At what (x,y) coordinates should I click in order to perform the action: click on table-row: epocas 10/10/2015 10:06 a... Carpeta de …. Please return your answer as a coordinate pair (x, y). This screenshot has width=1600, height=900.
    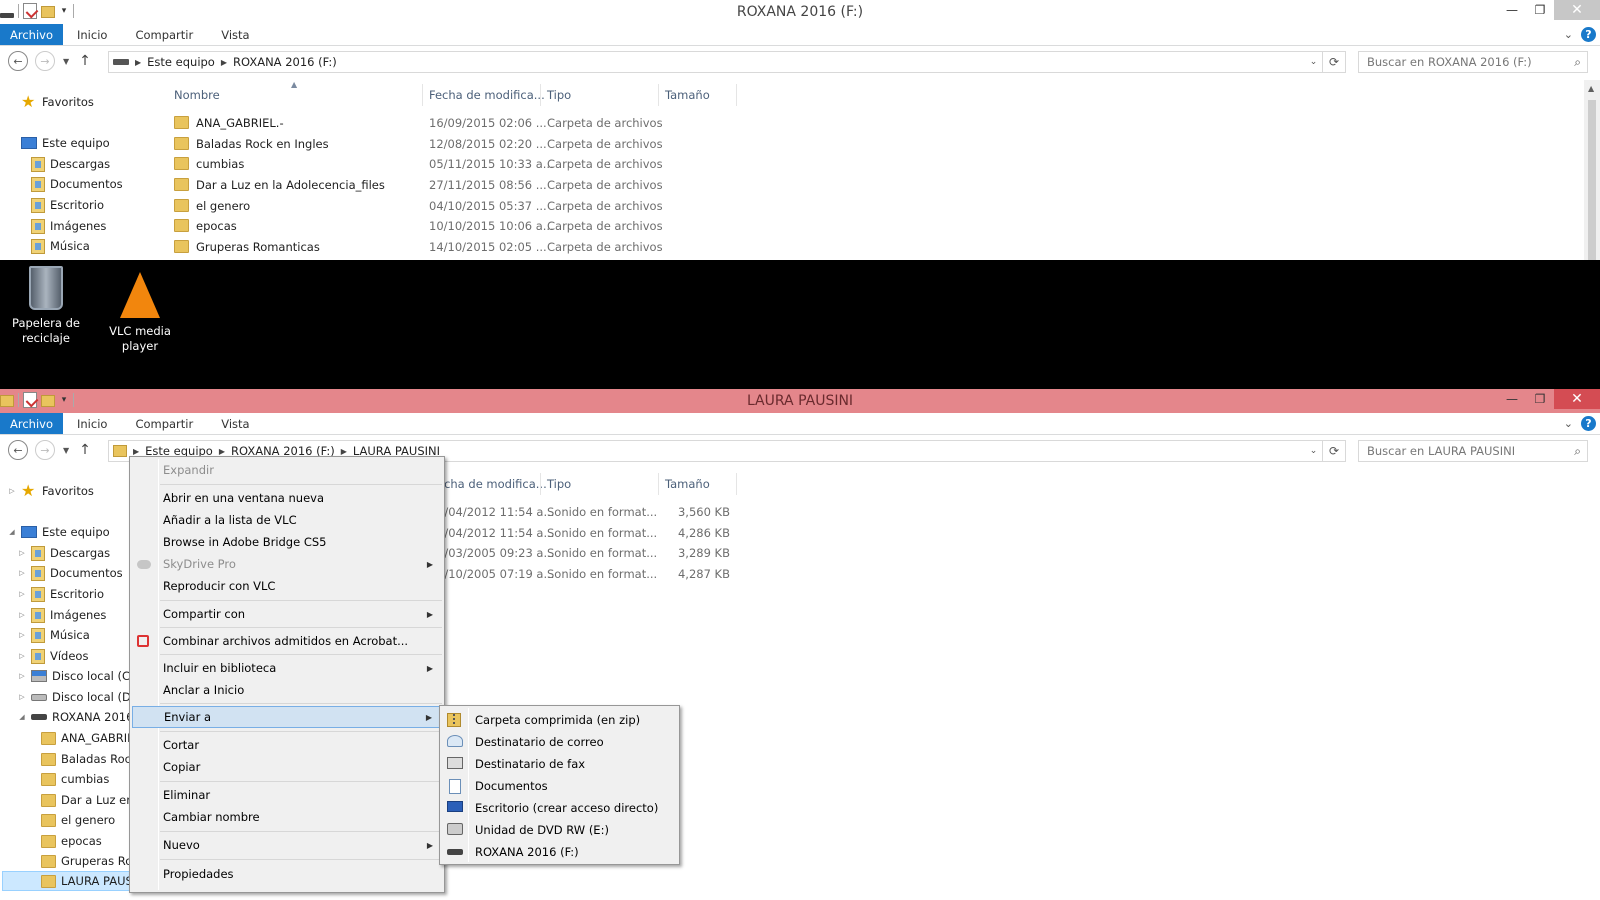
    Looking at the image, I should click on (871, 226).